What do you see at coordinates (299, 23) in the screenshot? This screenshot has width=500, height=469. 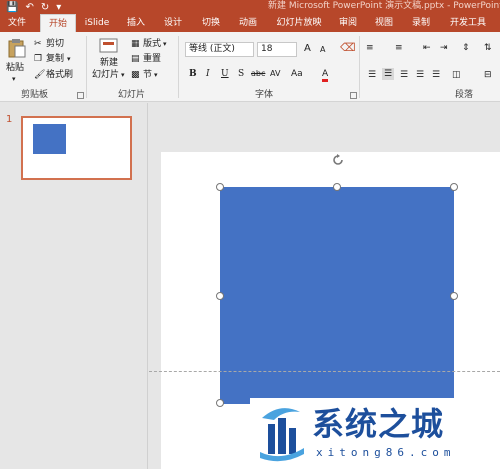 I see `tab-slideshow: 幻灯片放映` at bounding box center [299, 23].